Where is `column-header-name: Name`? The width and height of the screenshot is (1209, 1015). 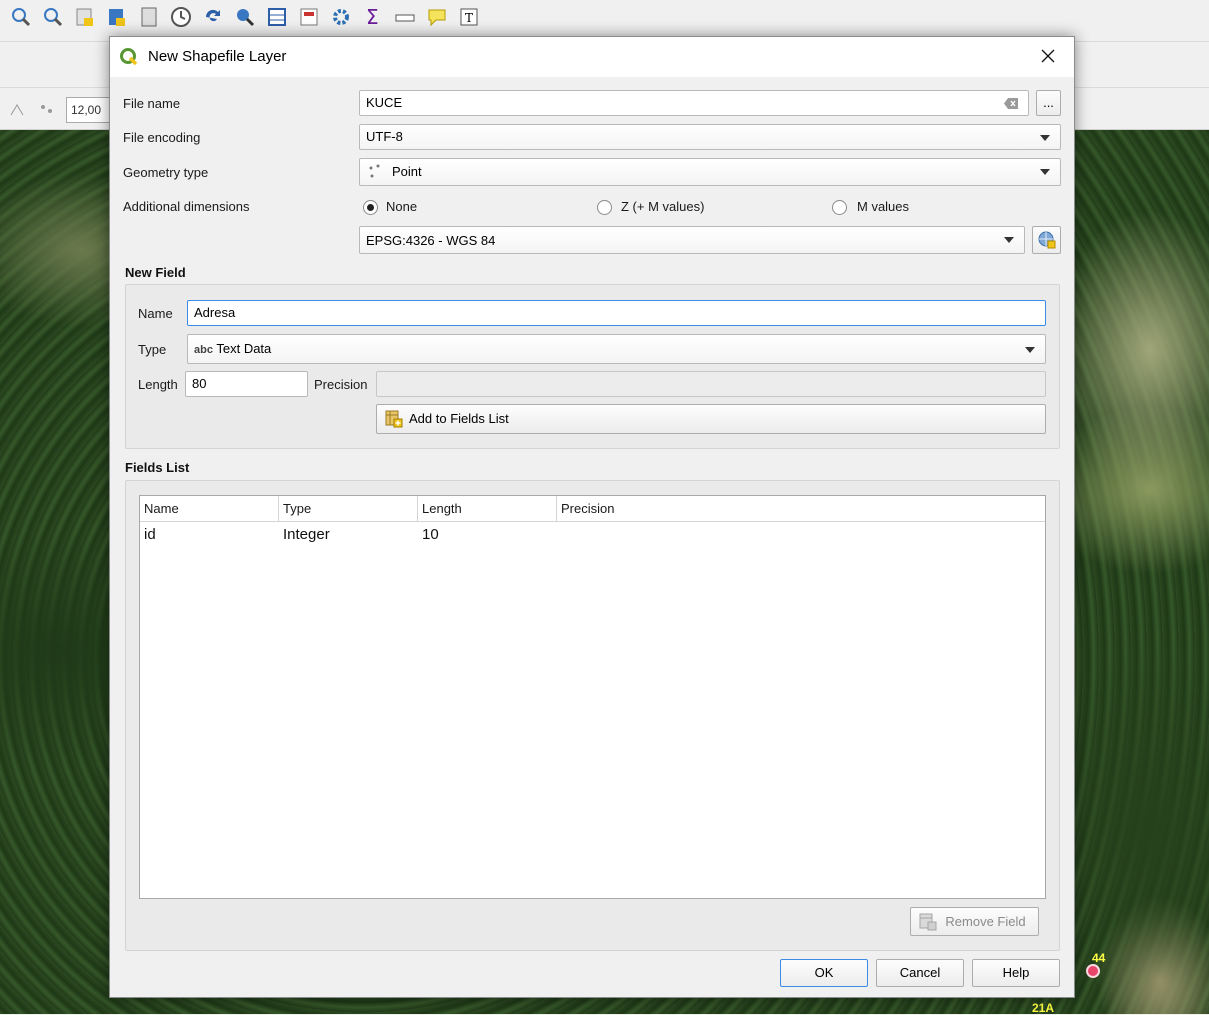 column-header-name: Name is located at coordinates (209, 509).